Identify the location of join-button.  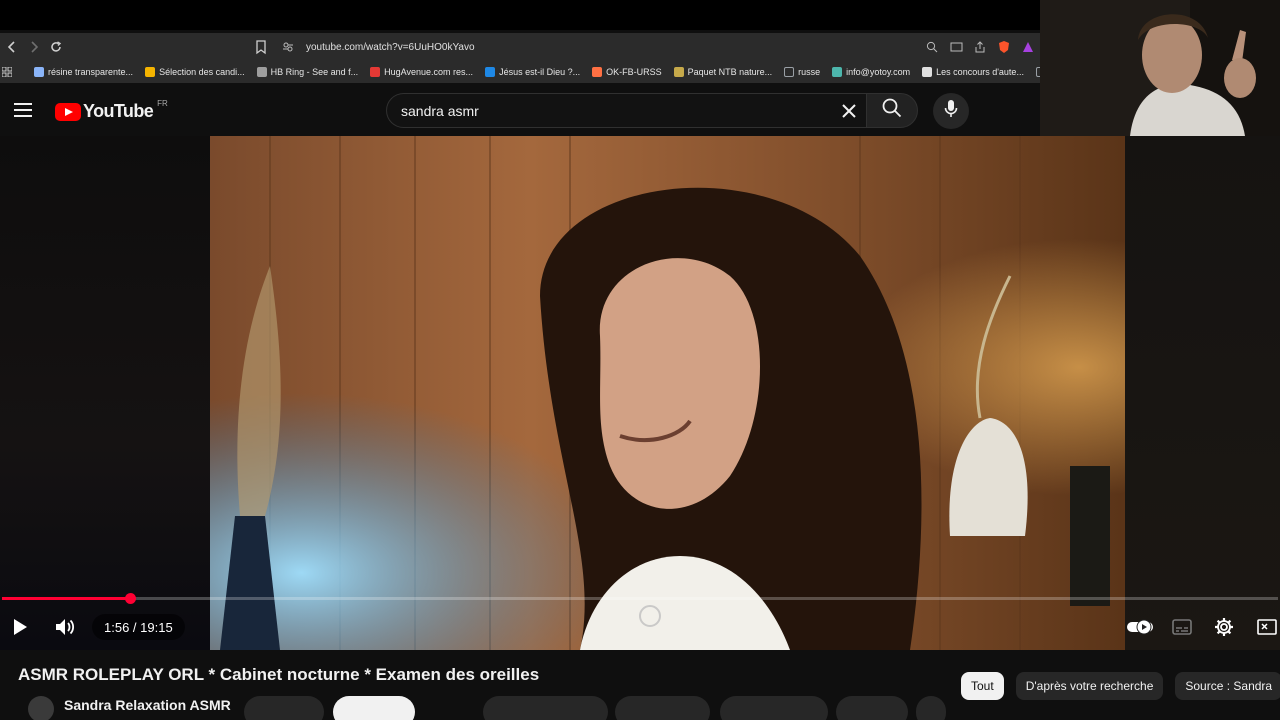
(284, 708).